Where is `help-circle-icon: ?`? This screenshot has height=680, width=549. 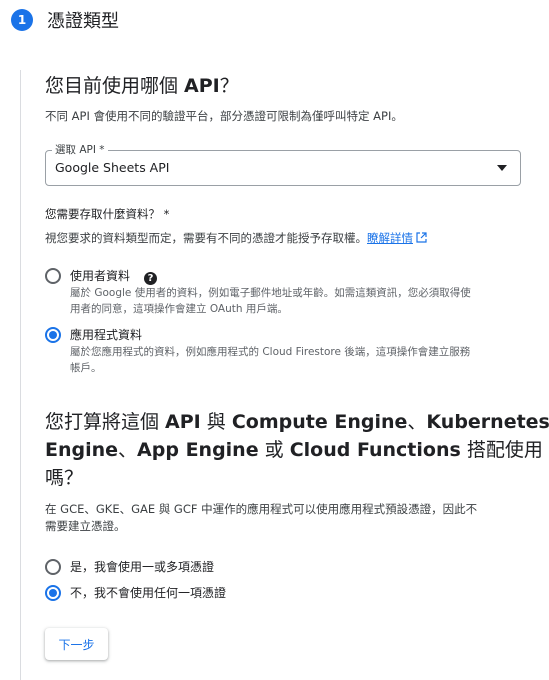
help-circle-icon: ? is located at coordinates (151, 278).